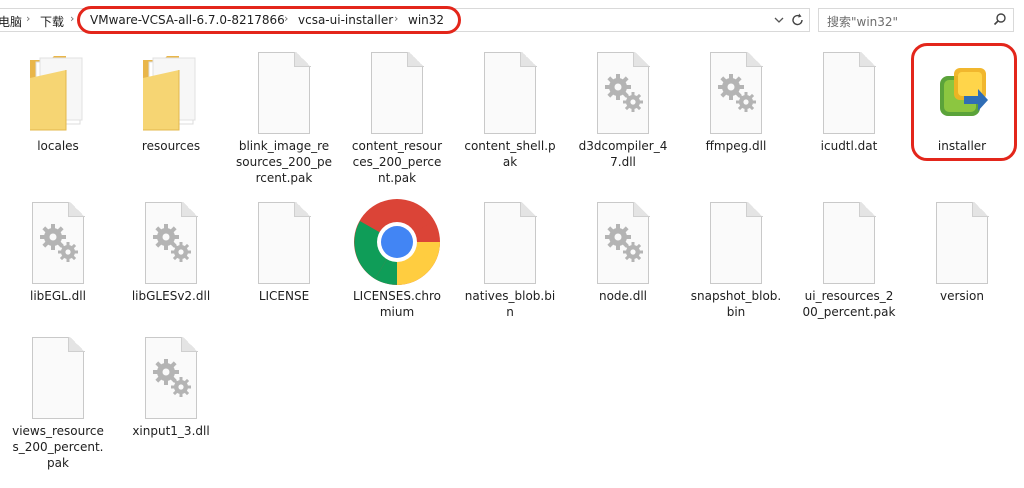  Describe the element at coordinates (171, 431) in the screenshot. I see `file-name-label: xinput1_3.dll` at that location.